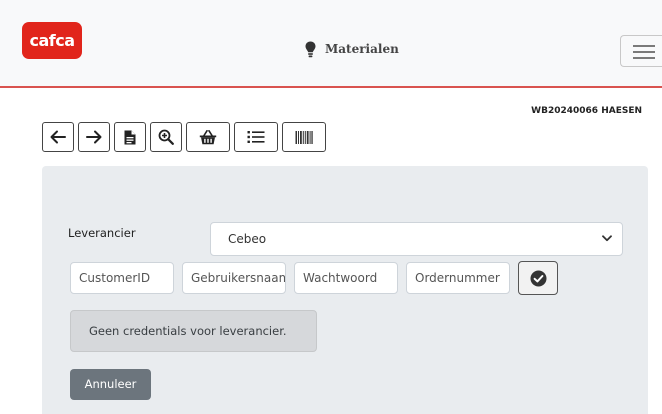 This screenshot has width=662, height=414. I want to click on document-reference: WB20240066 HAESEN, so click(586, 111).